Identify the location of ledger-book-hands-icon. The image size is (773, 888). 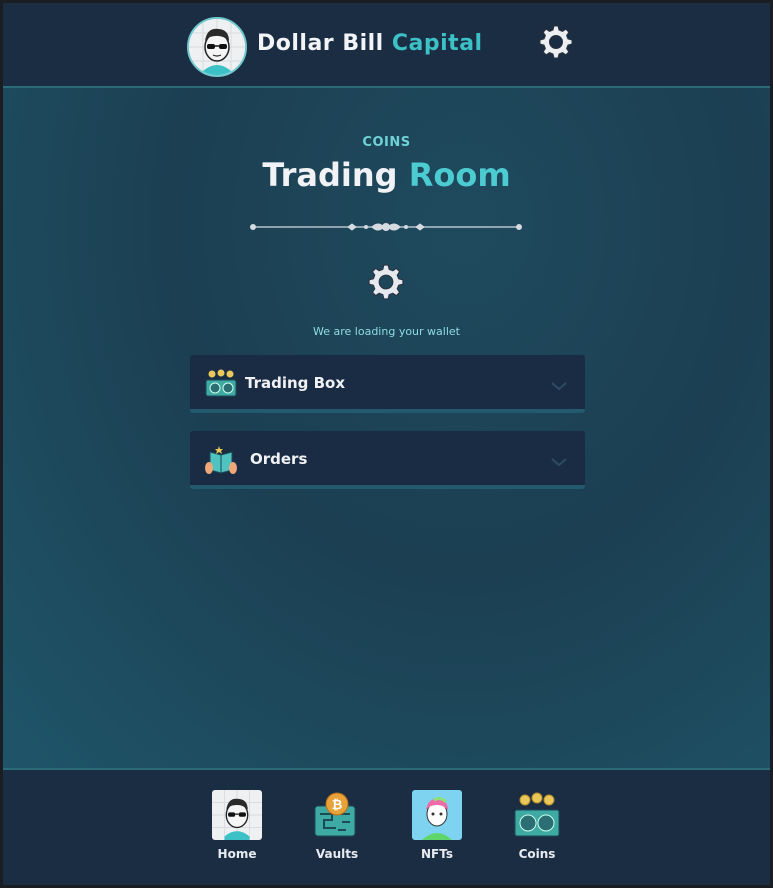
(221, 460).